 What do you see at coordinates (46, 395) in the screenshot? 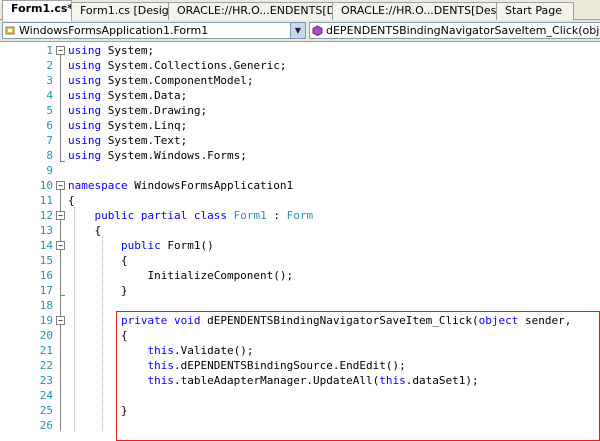
I see `line-number: 24` at bounding box center [46, 395].